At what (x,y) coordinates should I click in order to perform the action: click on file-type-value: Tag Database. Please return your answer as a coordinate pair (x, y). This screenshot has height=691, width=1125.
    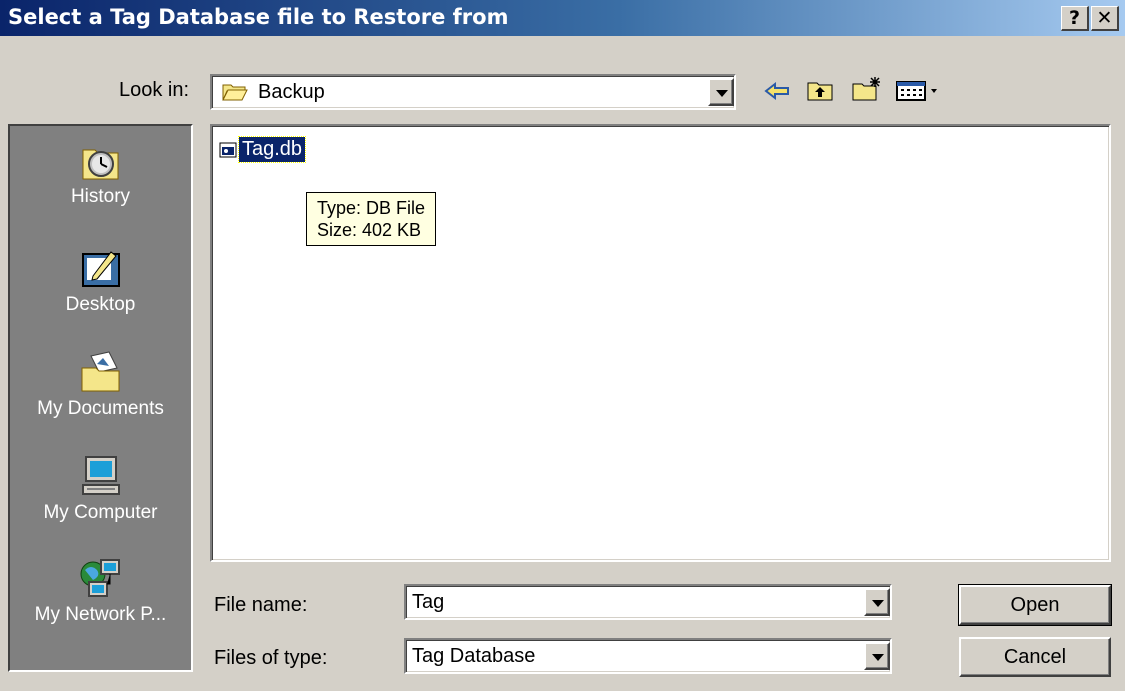
    Looking at the image, I should click on (474, 656).